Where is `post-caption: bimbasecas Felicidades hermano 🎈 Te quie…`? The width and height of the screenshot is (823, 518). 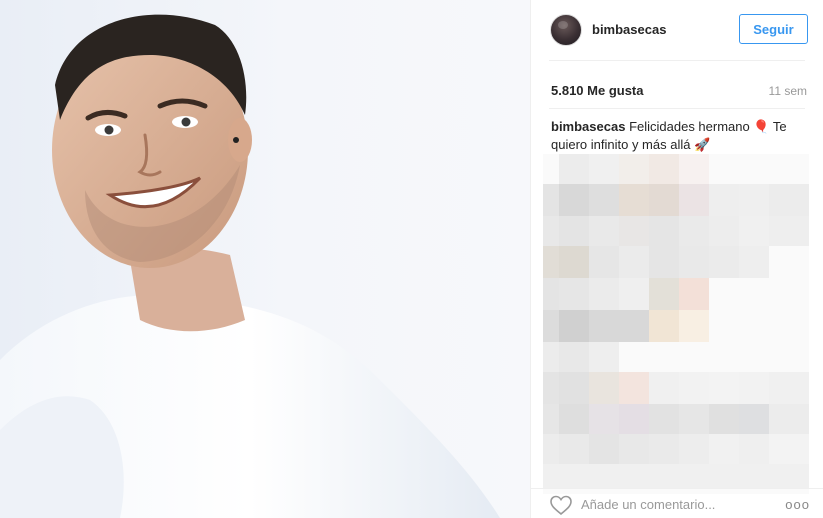
post-caption: bimbasecas Felicidades hermano 🎈 Te quie… is located at coordinates (676, 136).